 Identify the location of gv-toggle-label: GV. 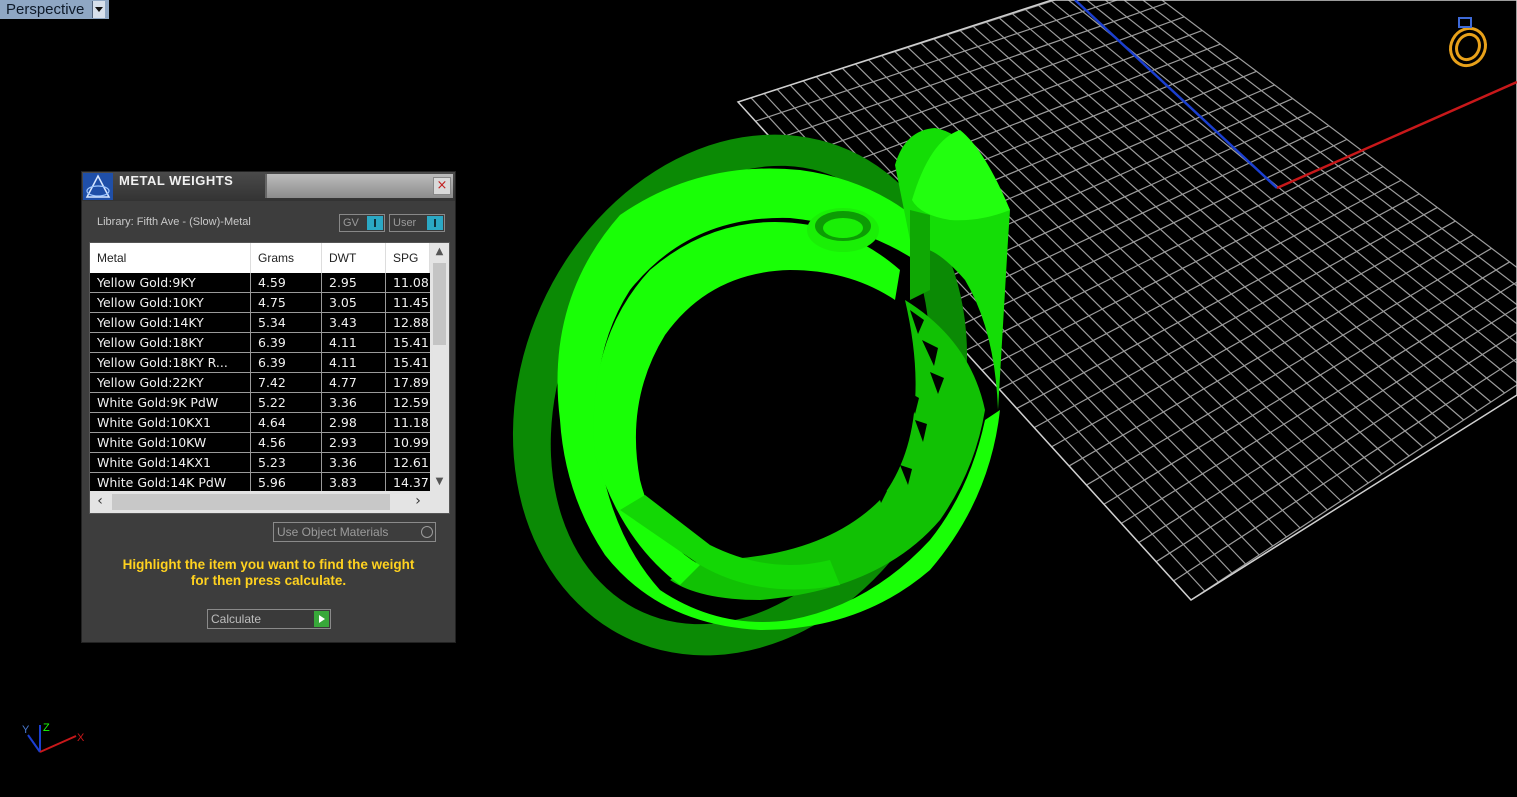
(351, 223).